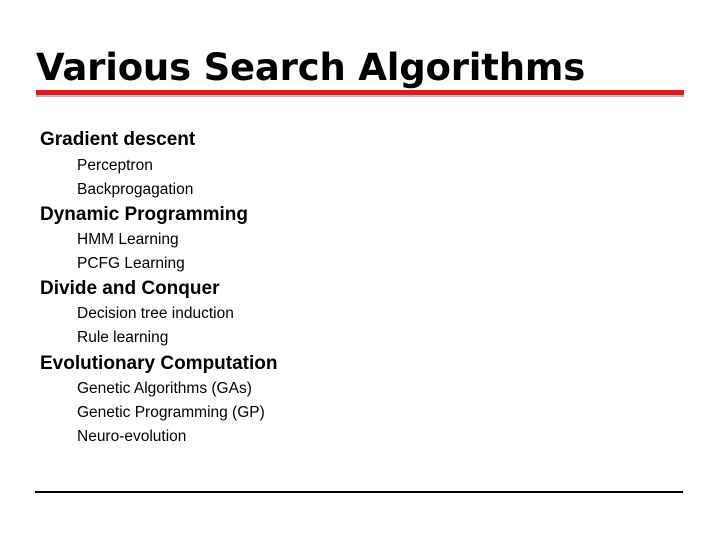 This screenshot has height=540, width=720. Describe the element at coordinates (135, 189) in the screenshot. I see `outline-item-backpropagation: Backprogagation` at that location.